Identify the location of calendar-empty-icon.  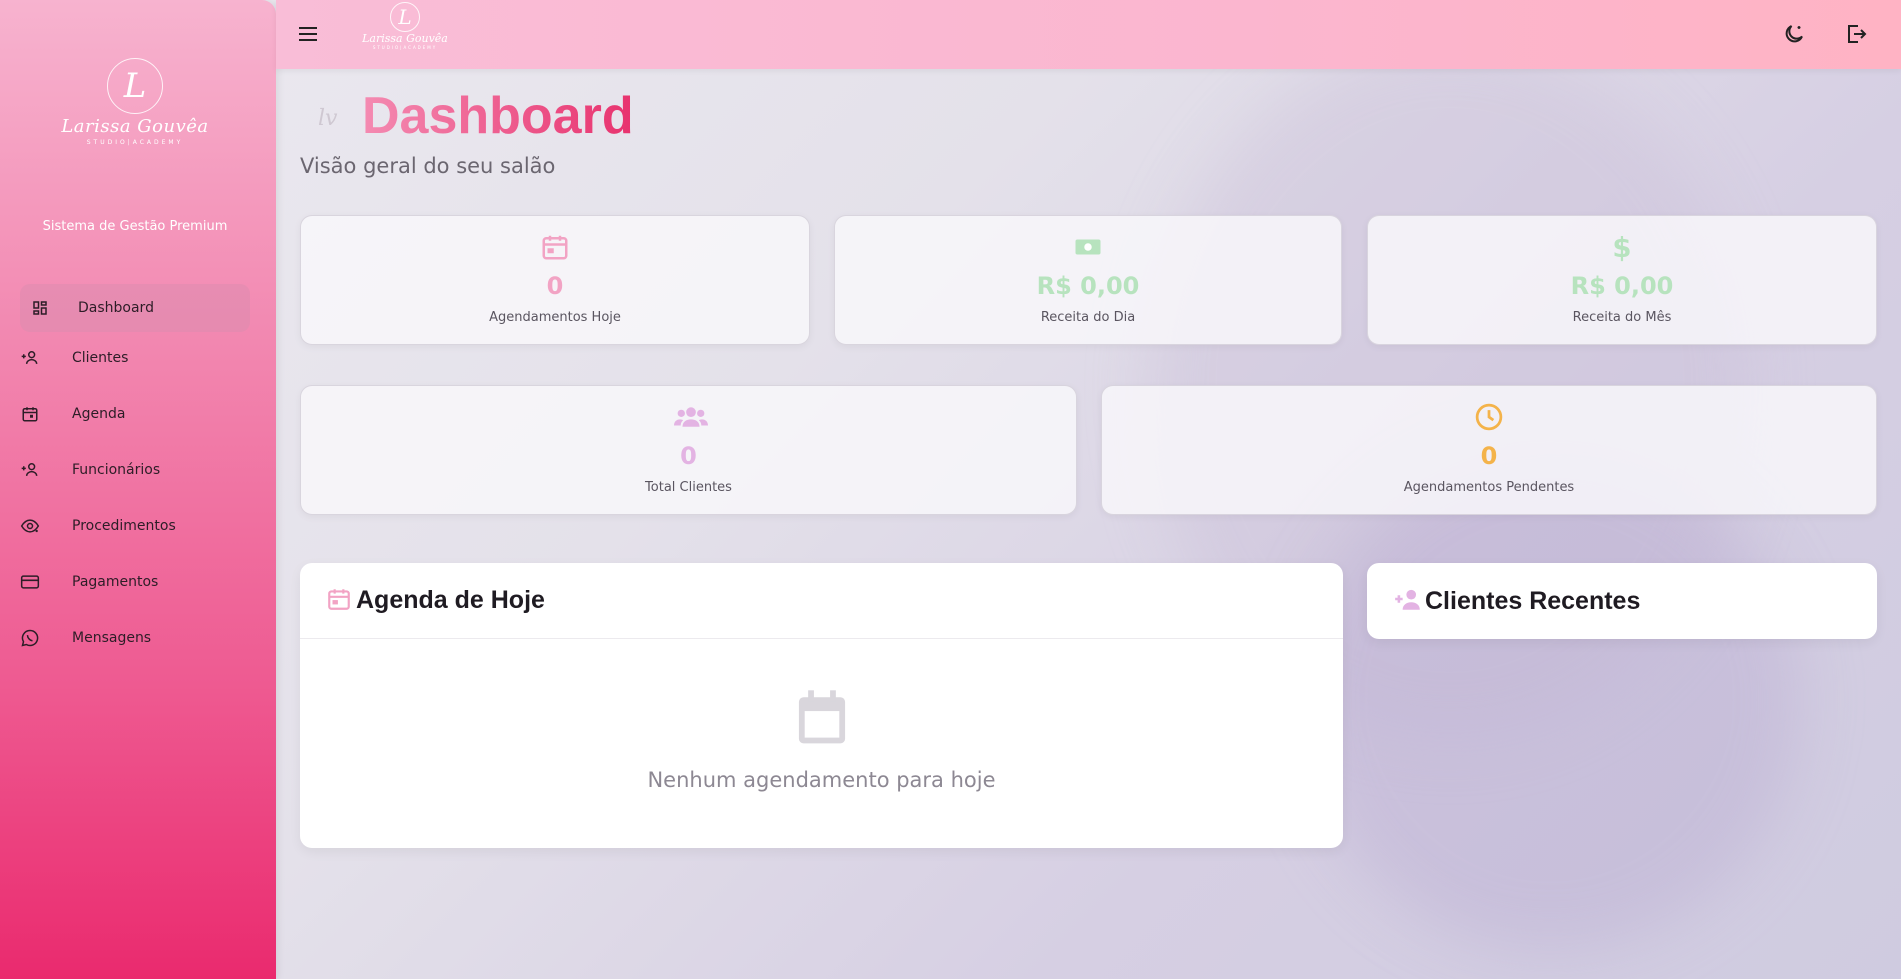
(822, 718).